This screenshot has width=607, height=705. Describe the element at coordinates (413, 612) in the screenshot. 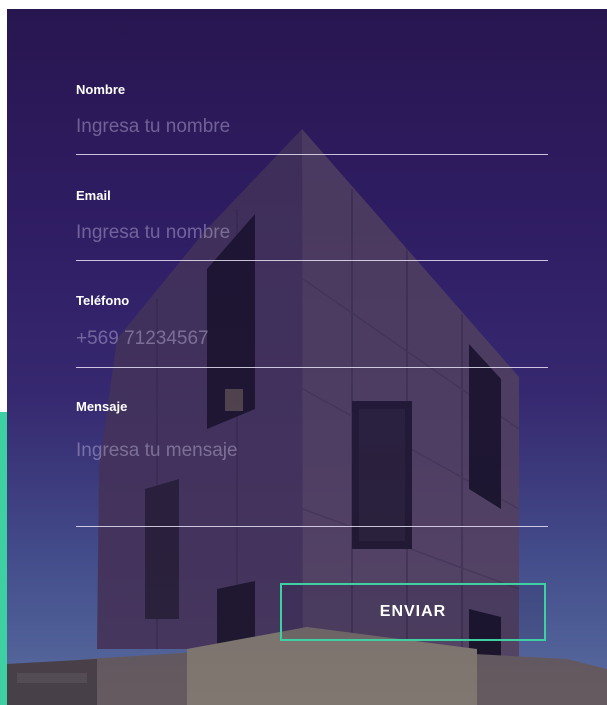

I see `send-button: ENVIAR` at that location.